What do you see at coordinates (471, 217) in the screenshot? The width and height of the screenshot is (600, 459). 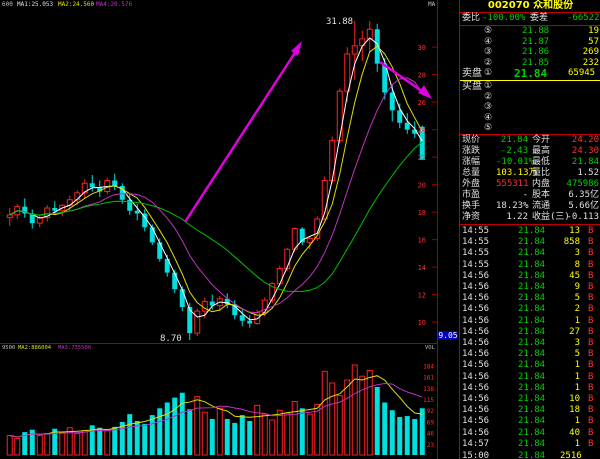 I see `stat-label: 净资` at bounding box center [471, 217].